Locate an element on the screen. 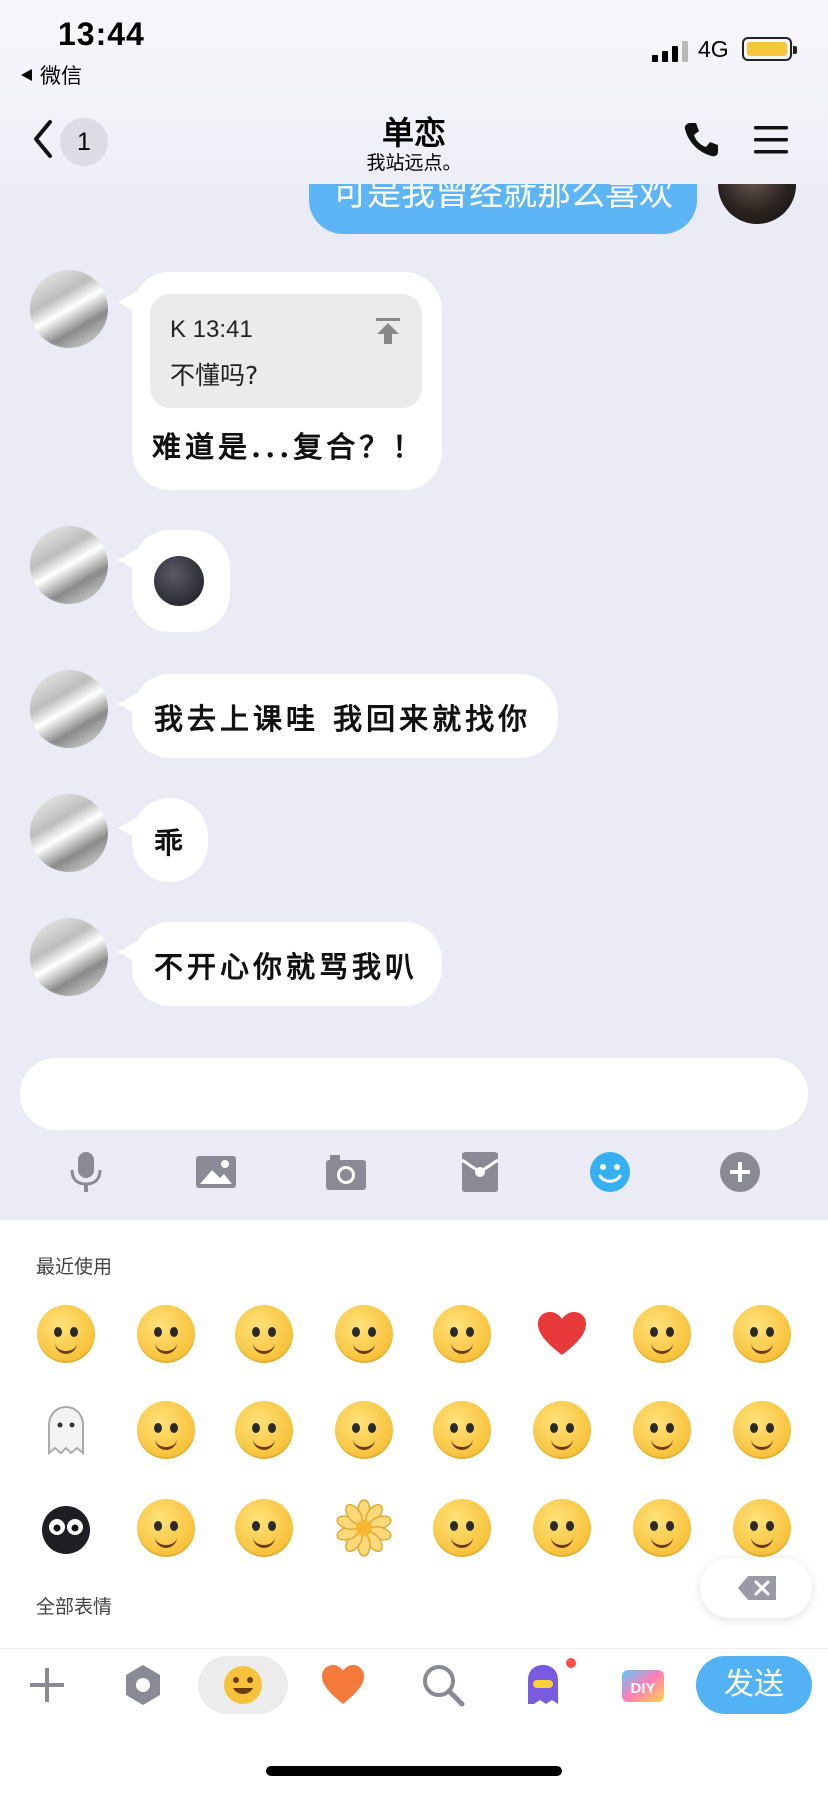 This screenshot has width=828, height=1793. message-bubble: 我去上课哇 我回来就找你 is located at coordinates (338, 716).